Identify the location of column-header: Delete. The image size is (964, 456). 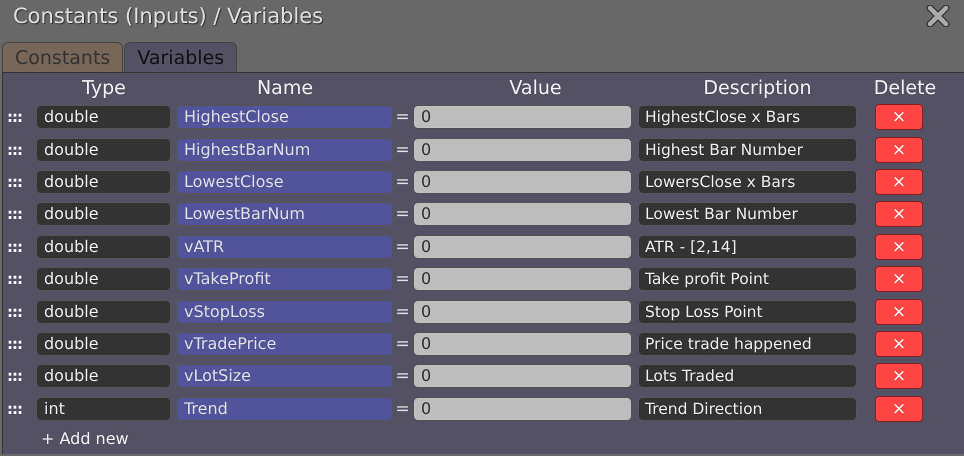
(905, 87).